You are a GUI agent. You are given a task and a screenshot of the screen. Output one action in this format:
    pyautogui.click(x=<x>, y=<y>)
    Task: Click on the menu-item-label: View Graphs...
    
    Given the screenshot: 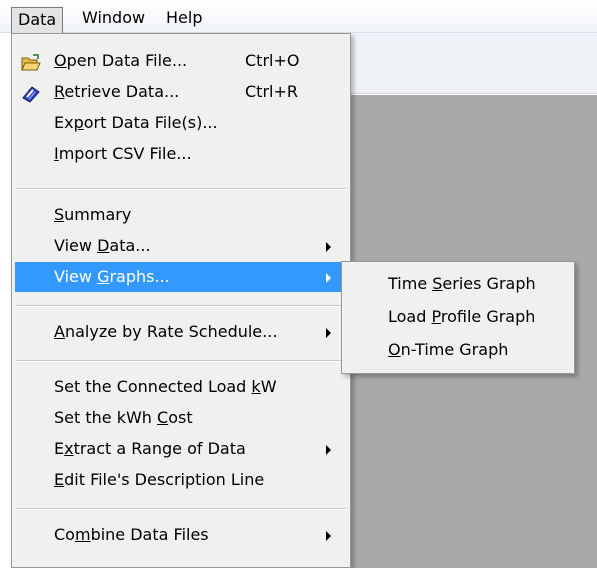 What is the action you would take?
    pyautogui.click(x=112, y=276)
    